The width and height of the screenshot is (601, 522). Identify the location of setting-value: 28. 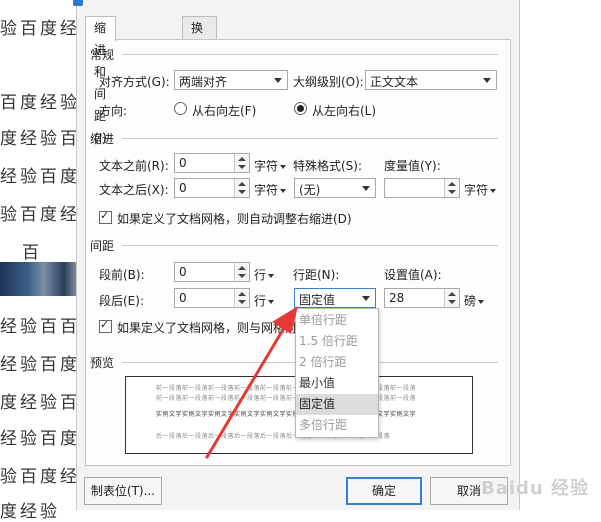
(397, 298).